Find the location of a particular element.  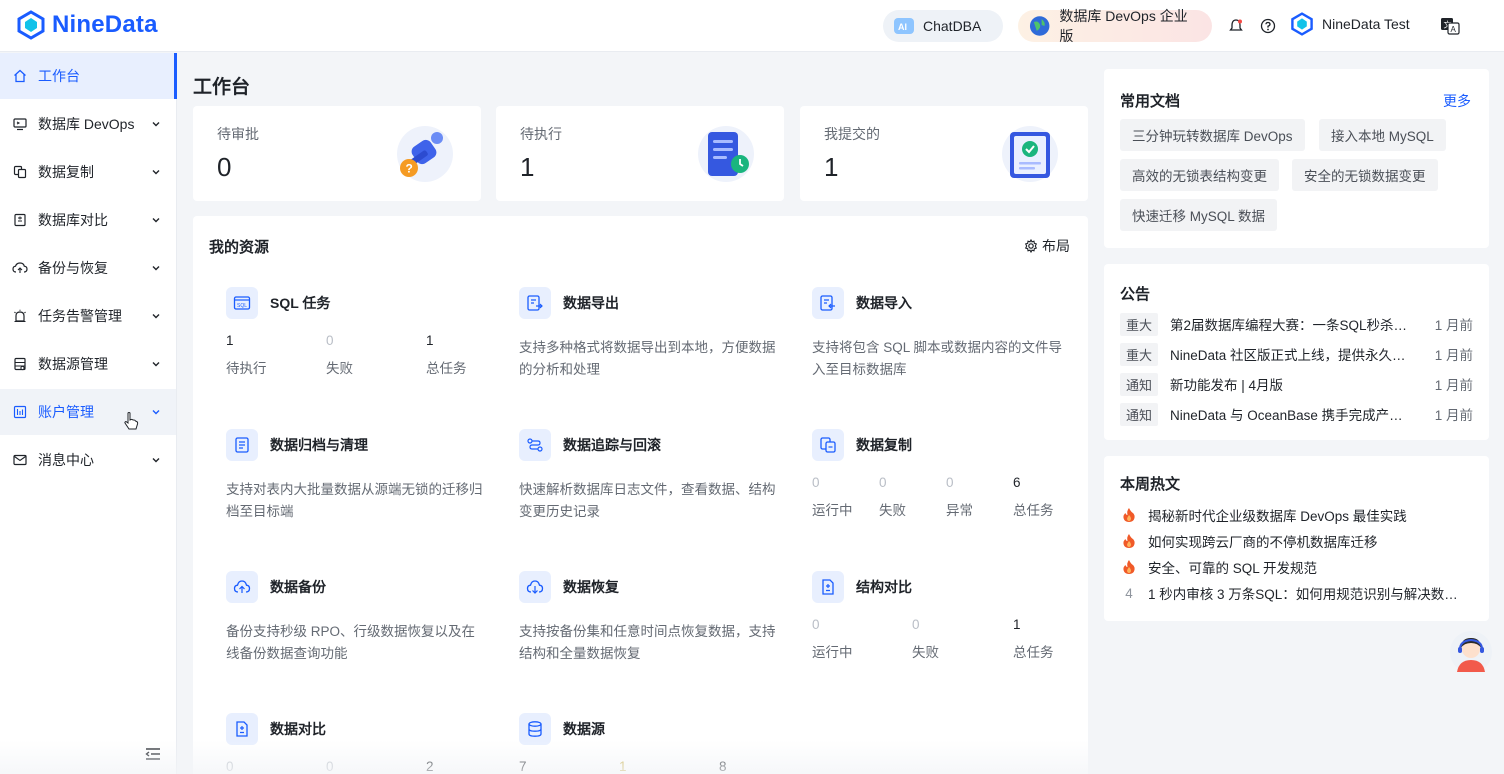

hot-article-row: 安全、可靠的 SQL 开发规范 is located at coordinates (1297, 567).